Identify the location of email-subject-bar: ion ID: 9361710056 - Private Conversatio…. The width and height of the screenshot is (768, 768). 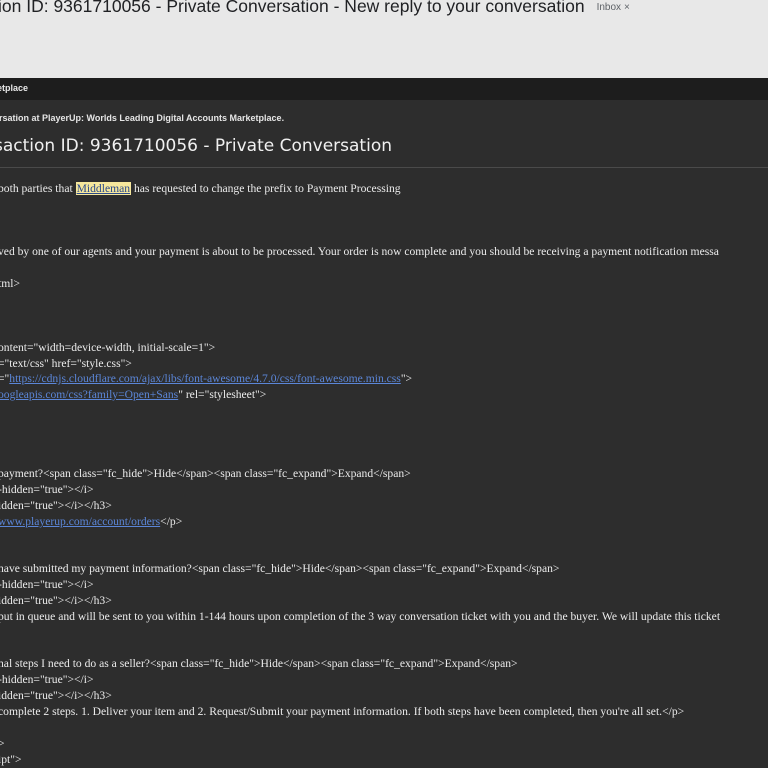
(384, 39).